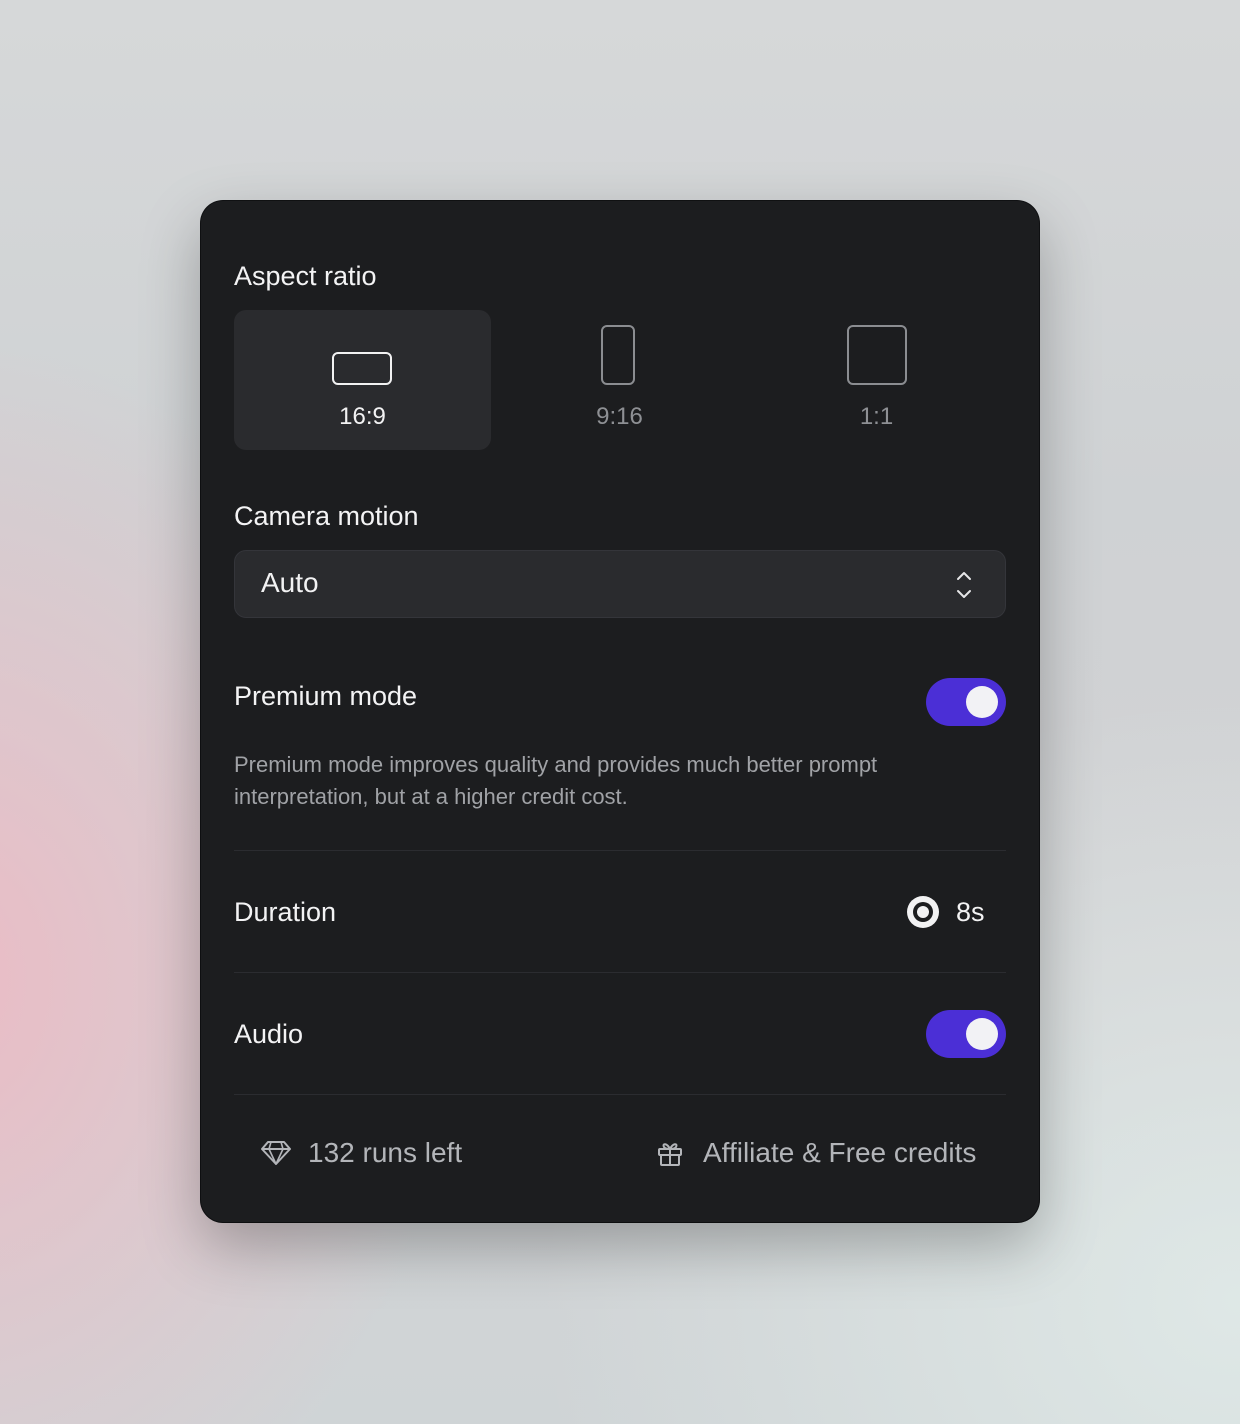  What do you see at coordinates (385, 1152) in the screenshot?
I see `runs-left-text: 132 runs left` at bounding box center [385, 1152].